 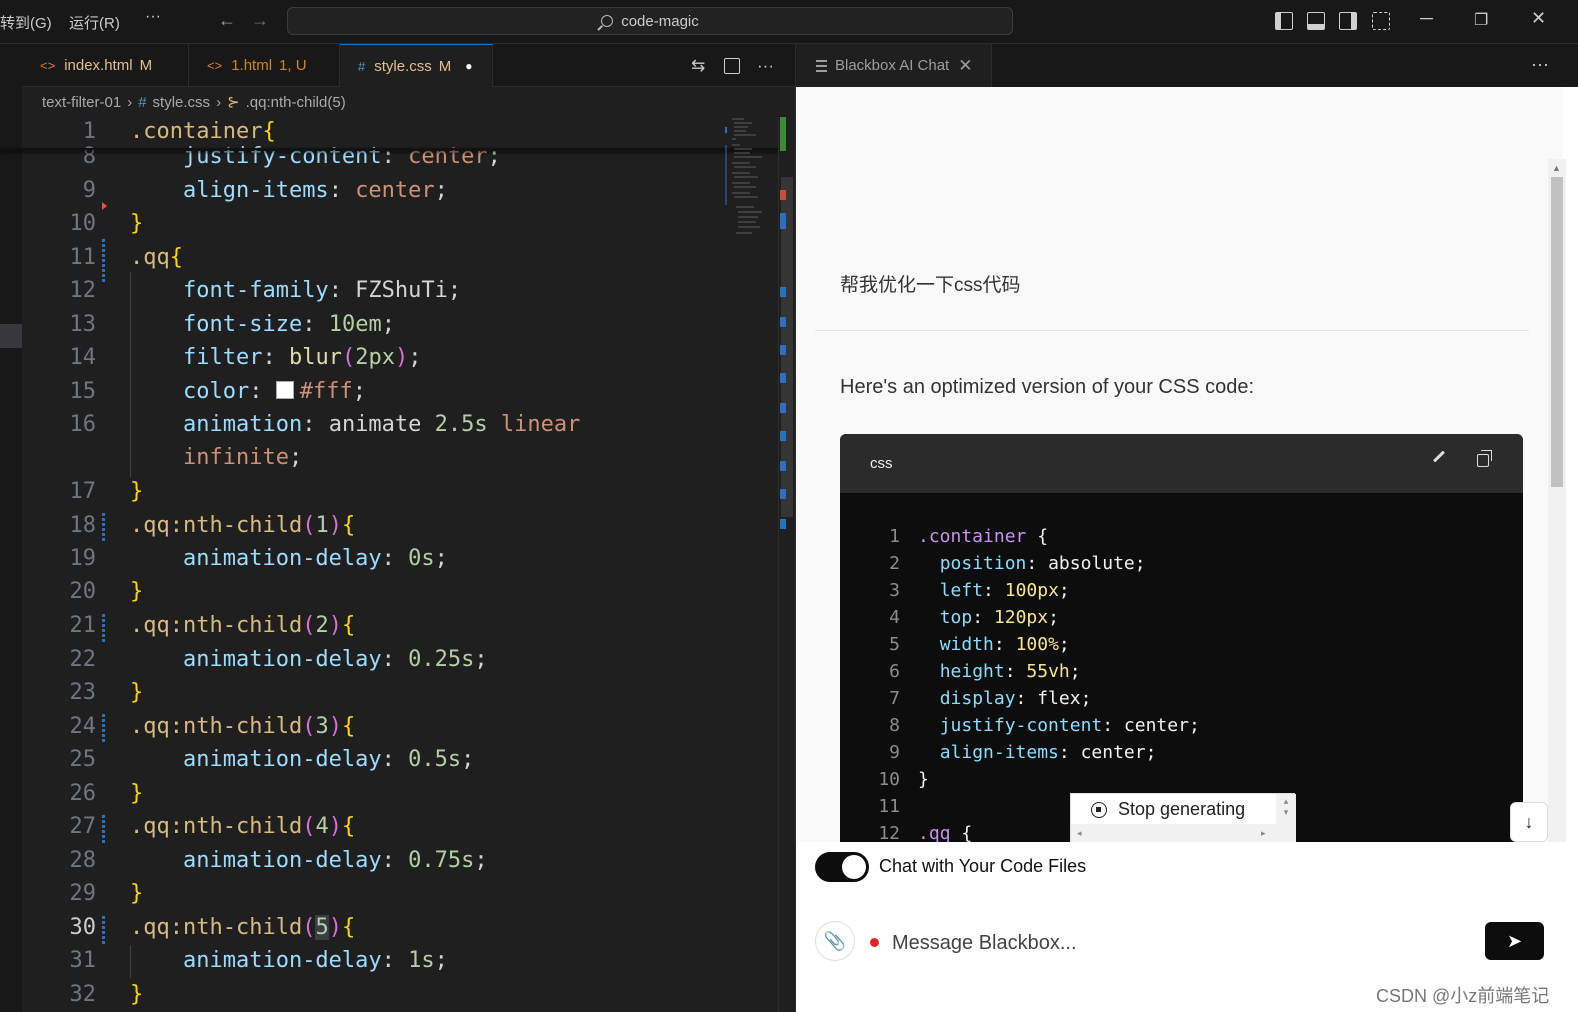 What do you see at coordinates (1381, 21) in the screenshot?
I see `customize-layout-icon` at bounding box center [1381, 21].